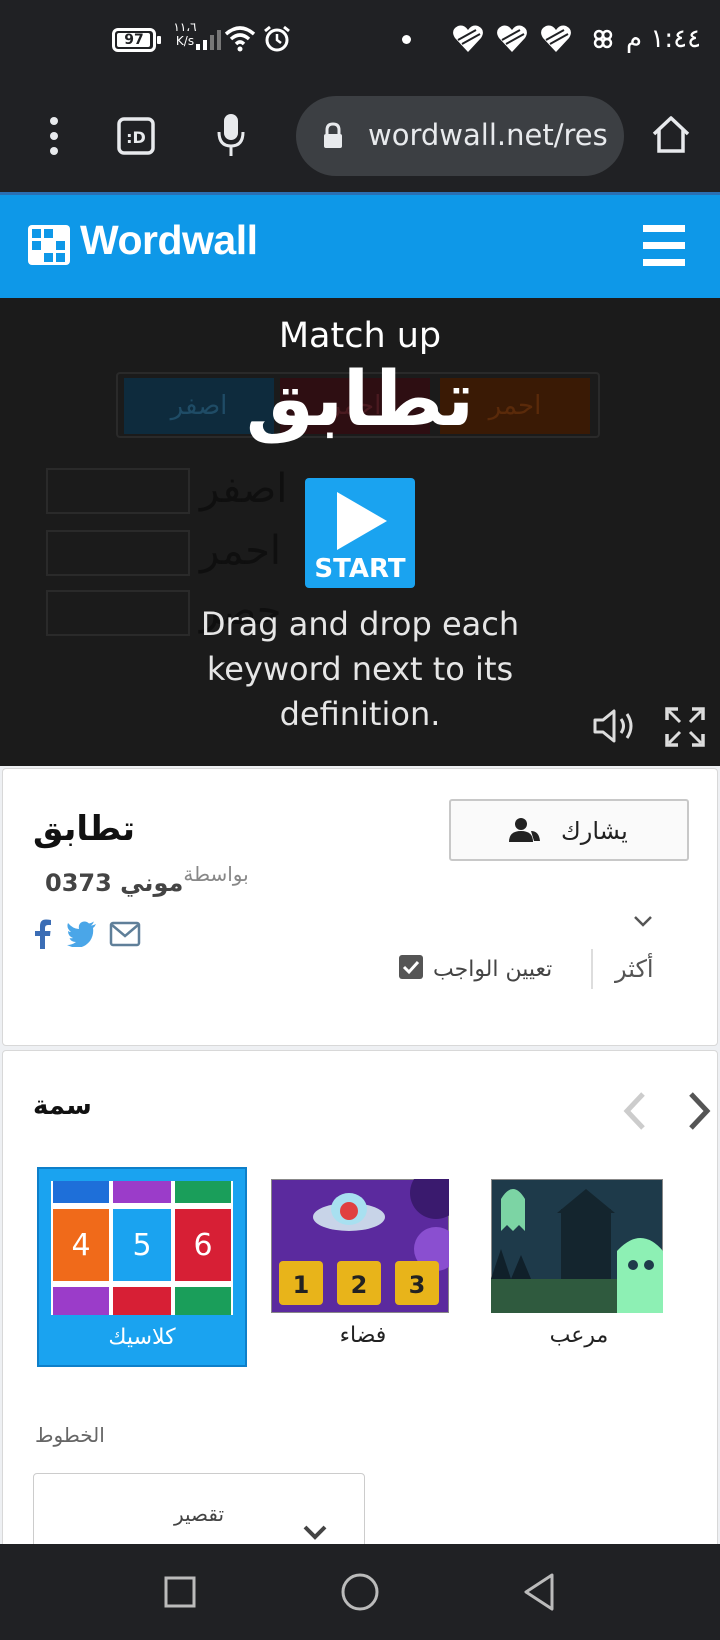  I want to click on space-number: 2, so click(359, 1285).